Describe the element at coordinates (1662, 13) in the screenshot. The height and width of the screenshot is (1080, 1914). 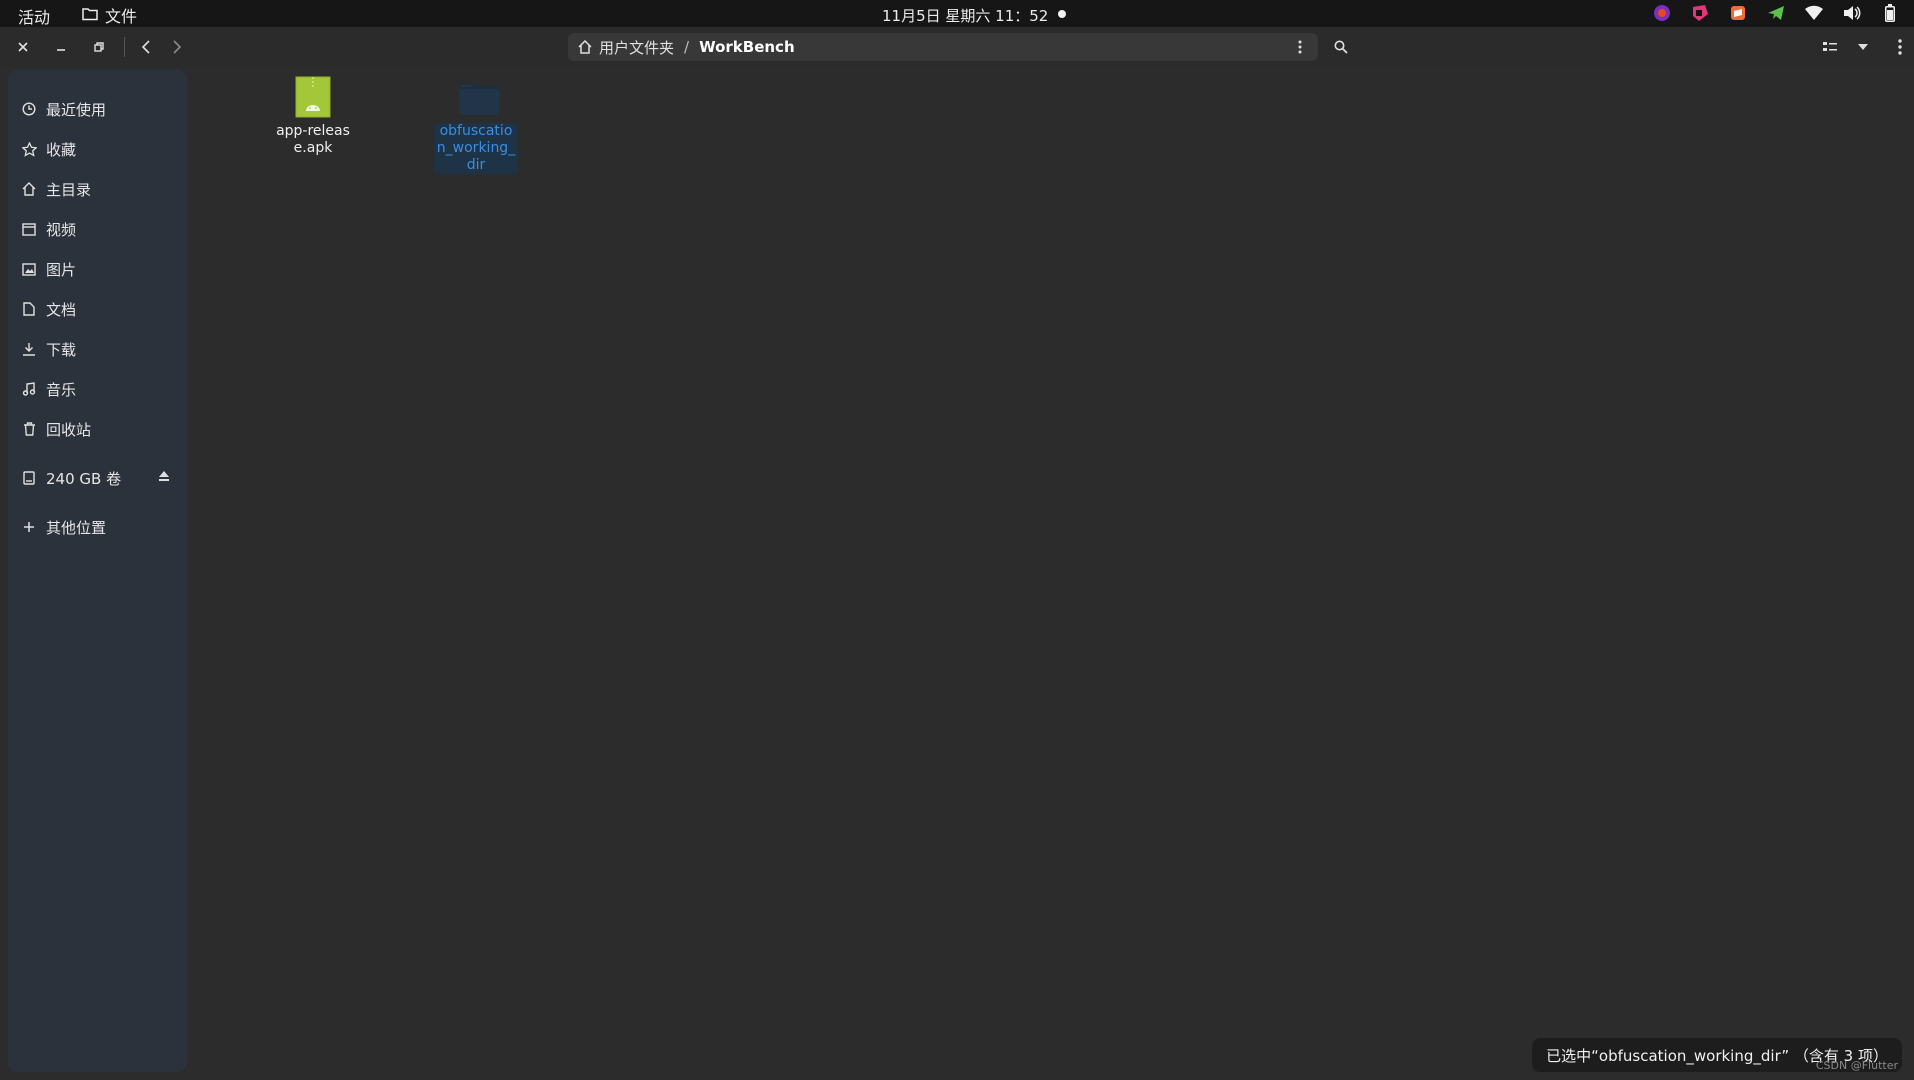
I see `blender-icon` at that location.